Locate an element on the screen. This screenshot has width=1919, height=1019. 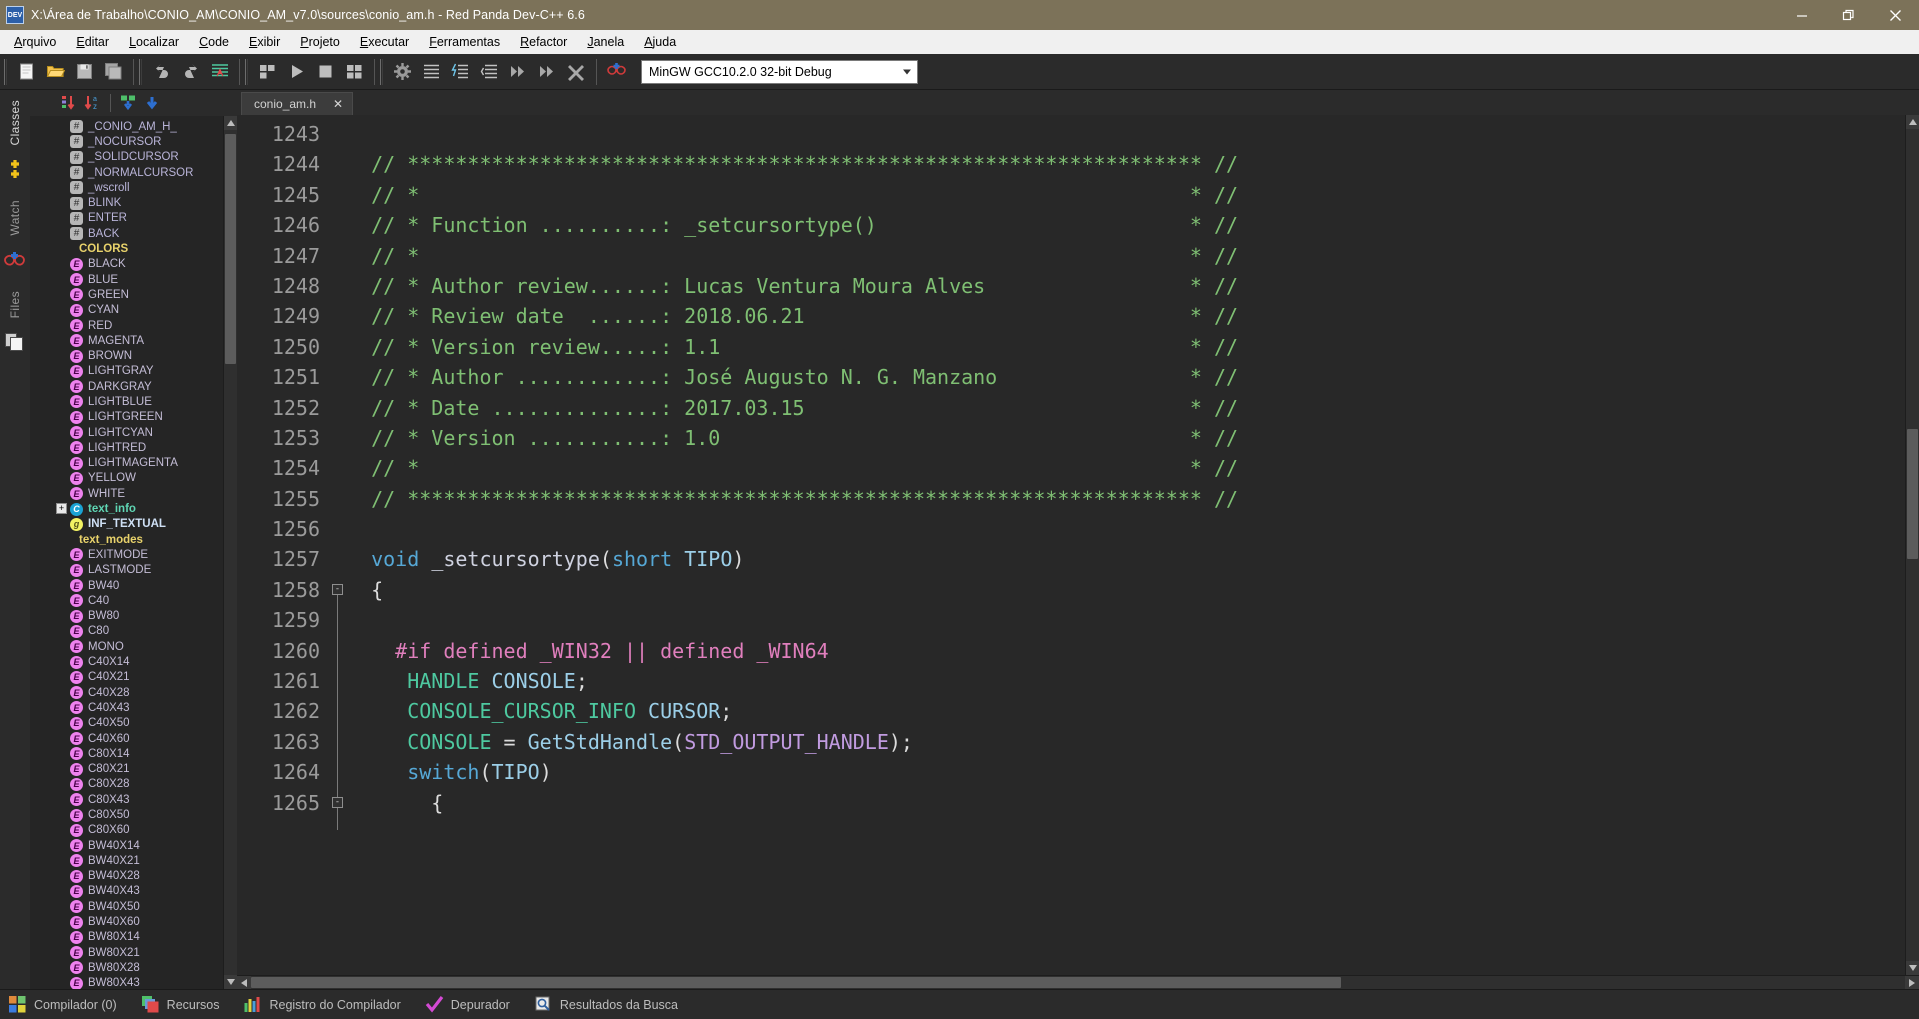
step-over-icon is located at coordinates (518, 71).